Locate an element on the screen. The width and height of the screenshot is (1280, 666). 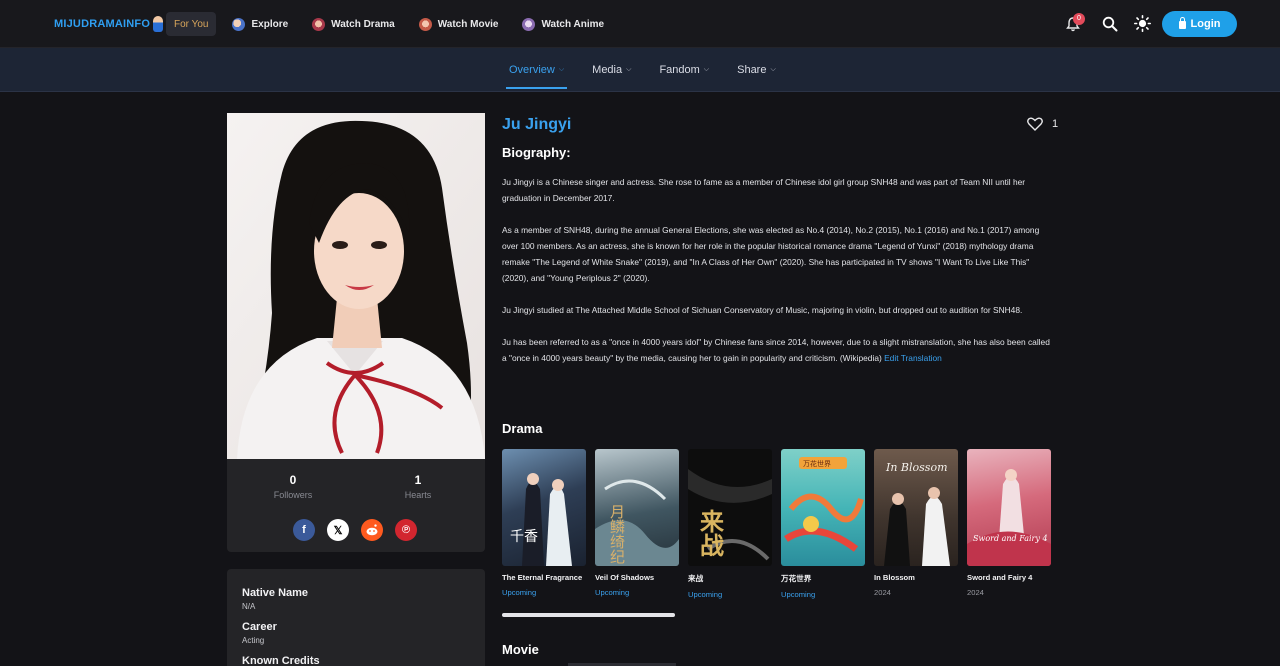
nav-label: For You is located at coordinates (191, 24).